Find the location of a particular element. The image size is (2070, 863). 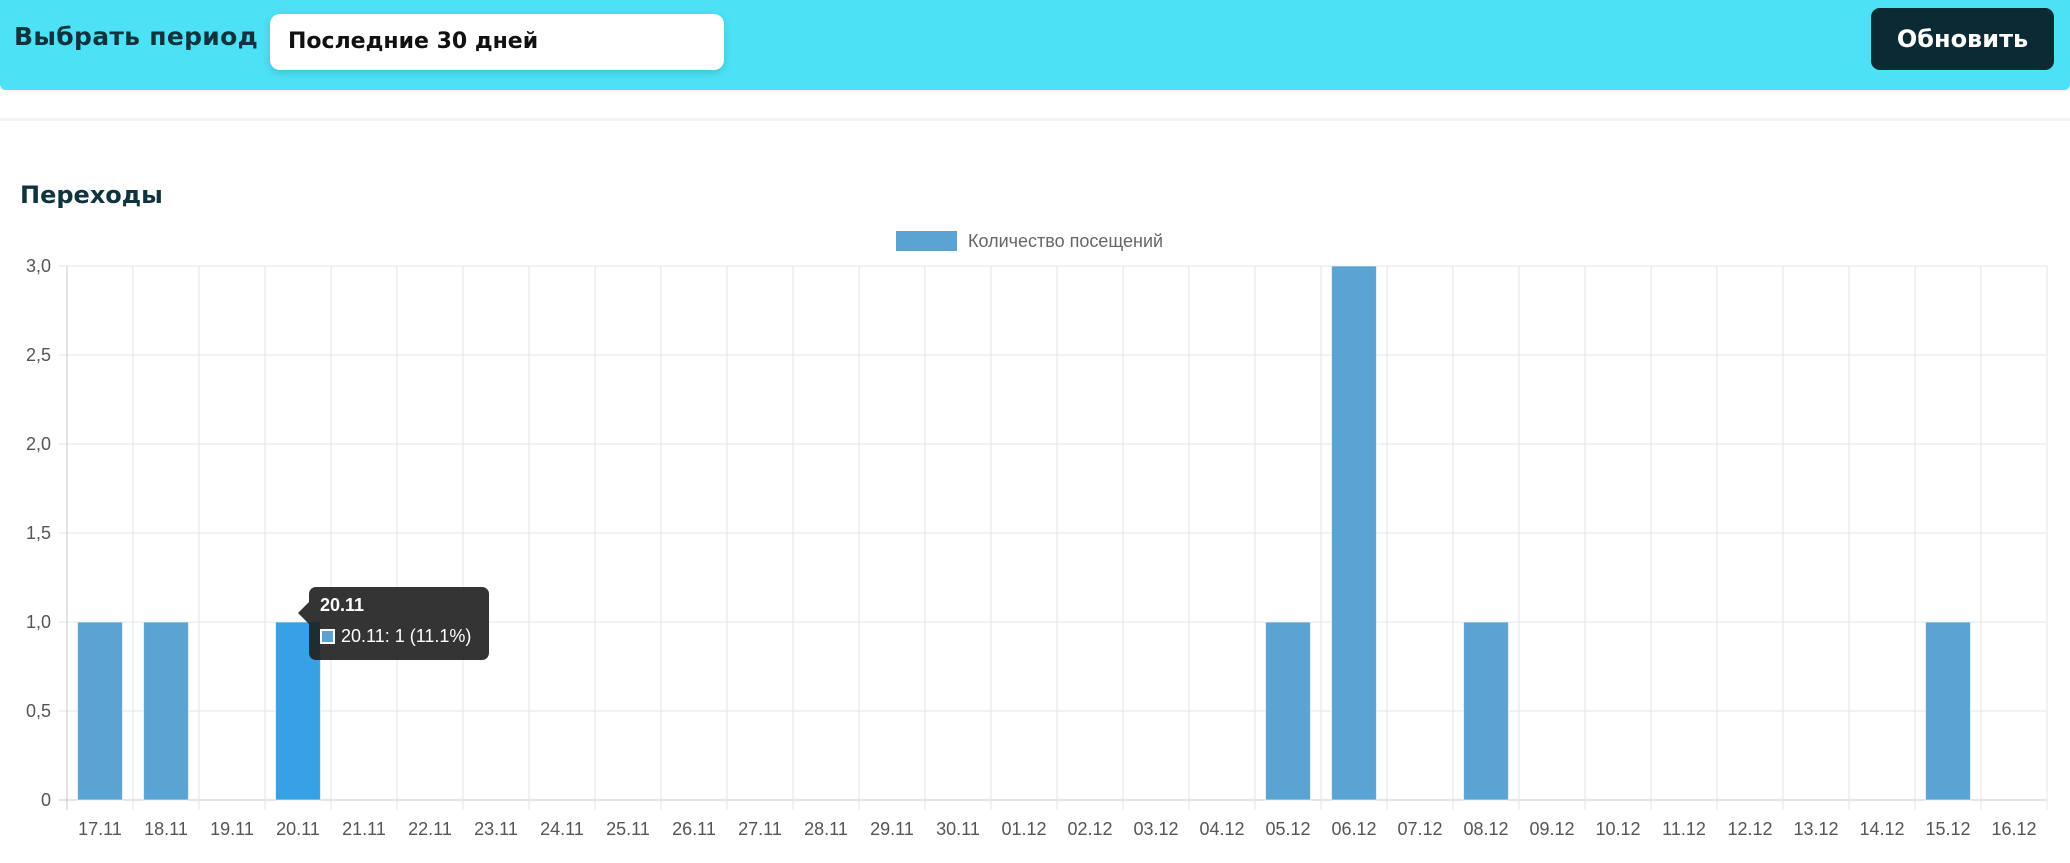

y-tick-label: 3,0 is located at coordinates (38, 266).